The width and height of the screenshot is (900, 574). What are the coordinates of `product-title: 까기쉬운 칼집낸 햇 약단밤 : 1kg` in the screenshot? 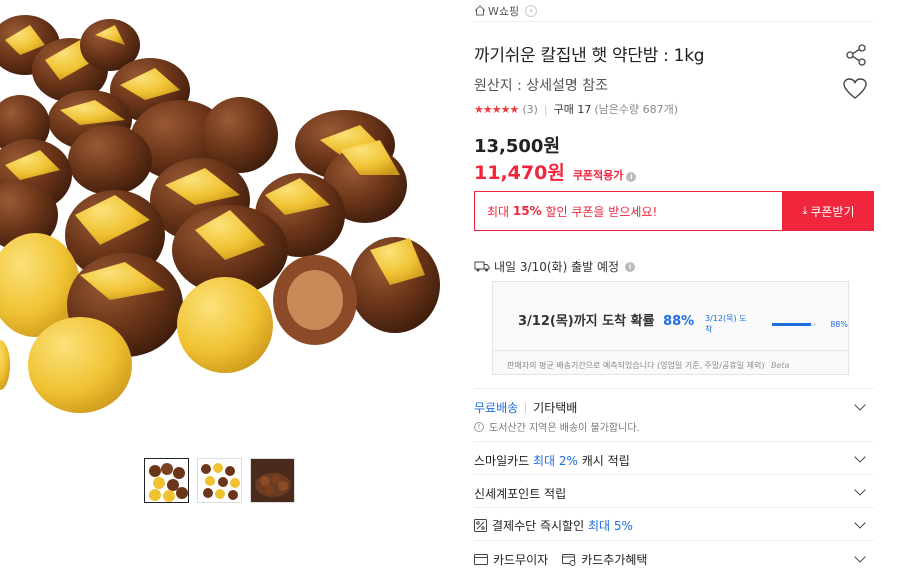 It's located at (589, 56).